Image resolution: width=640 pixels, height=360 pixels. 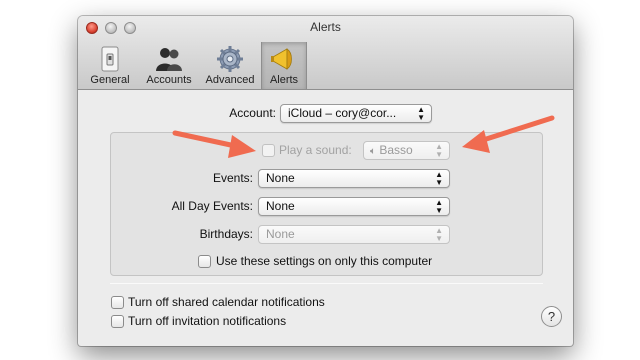 What do you see at coordinates (226, 234) in the screenshot?
I see `birthdays-label: Birthdays:` at bounding box center [226, 234].